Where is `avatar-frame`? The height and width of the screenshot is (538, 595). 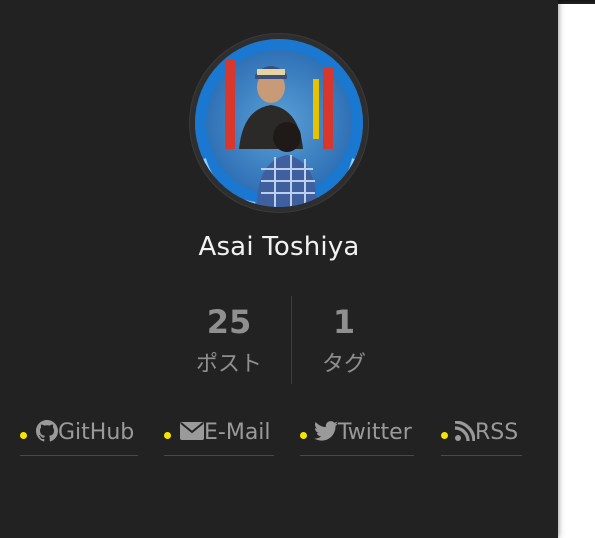 avatar-frame is located at coordinates (279, 123).